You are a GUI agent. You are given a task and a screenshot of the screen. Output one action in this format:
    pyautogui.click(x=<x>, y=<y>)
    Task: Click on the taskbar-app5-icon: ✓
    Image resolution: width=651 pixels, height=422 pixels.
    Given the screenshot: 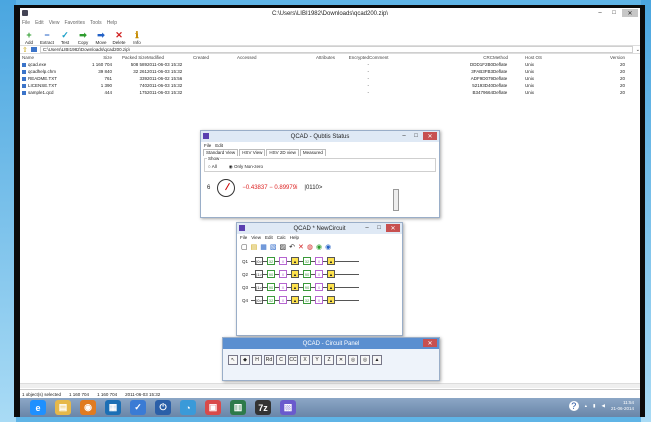 What is the action you would take?
    pyautogui.click(x=138, y=407)
    